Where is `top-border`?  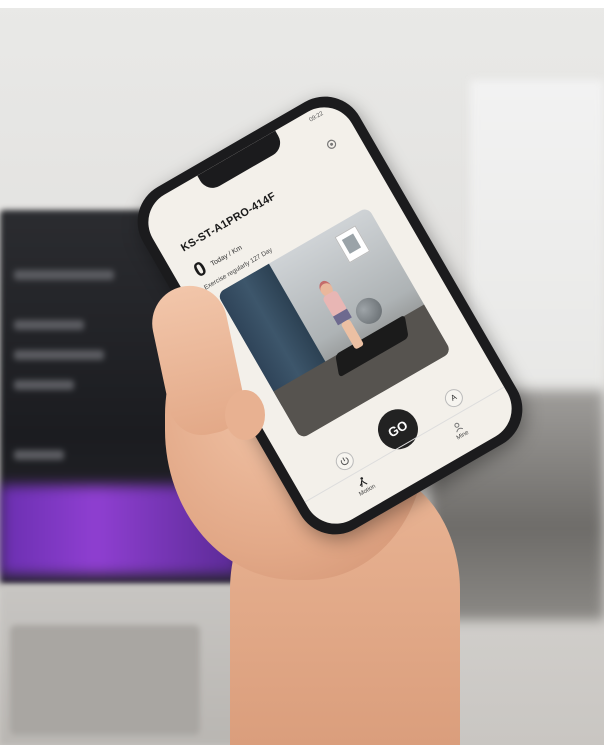
top-border is located at coordinates (302, 4).